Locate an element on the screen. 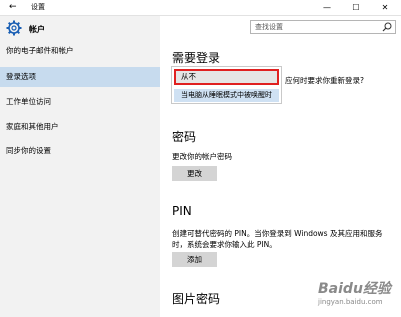 Image resolution: width=401 pixels, height=317 pixels. sidebar-item-sync-settings: 同步你的设置 is located at coordinates (80, 151).